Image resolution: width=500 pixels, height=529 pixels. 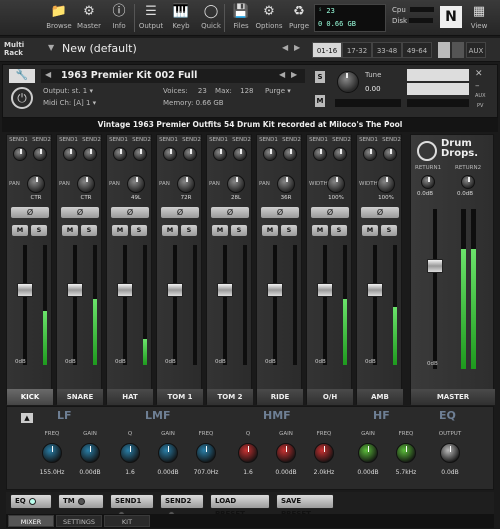 What do you see at coordinates (68, 91) in the screenshot?
I see `output-field: Output: st. 1 ▾` at bounding box center [68, 91].